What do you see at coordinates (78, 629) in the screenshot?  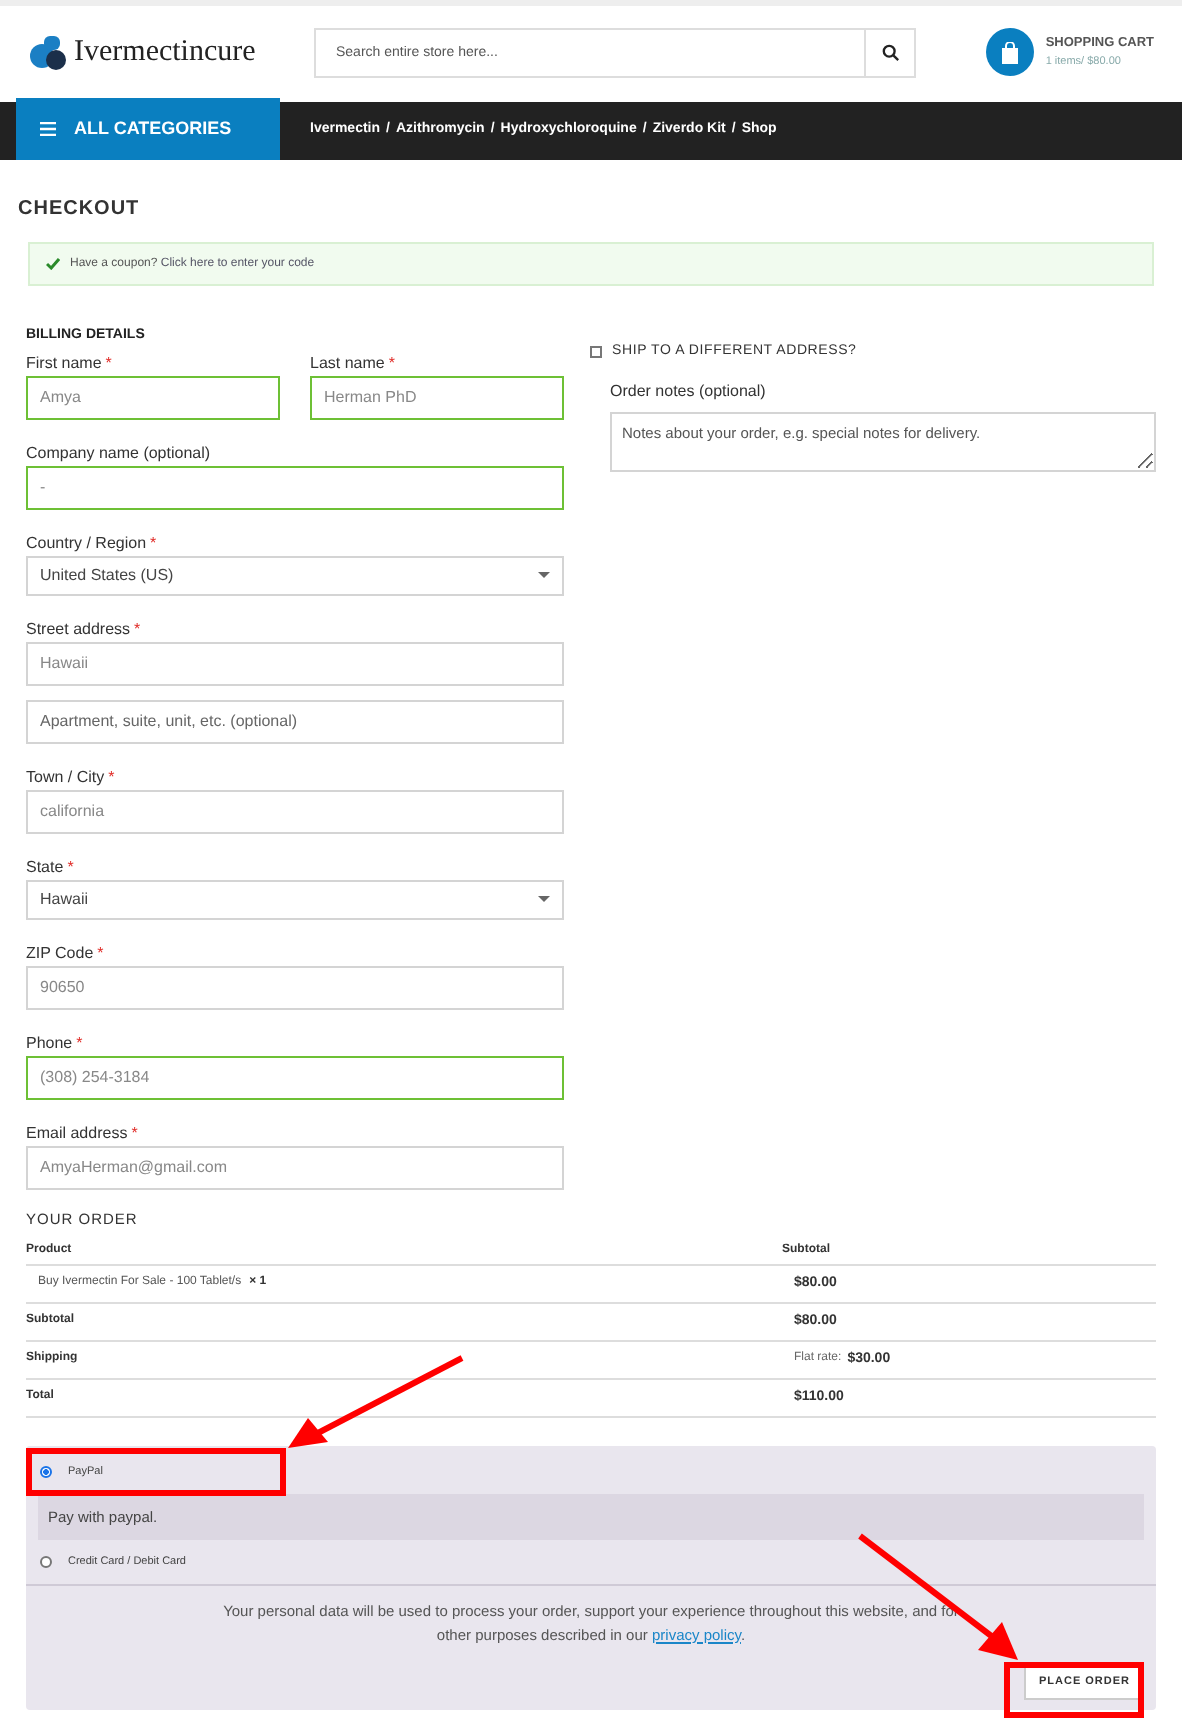 I see `field-label: Street address` at bounding box center [78, 629].